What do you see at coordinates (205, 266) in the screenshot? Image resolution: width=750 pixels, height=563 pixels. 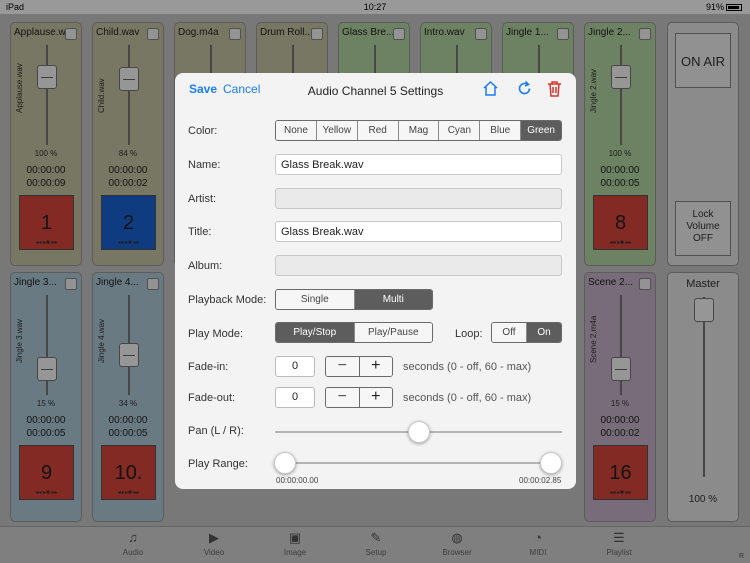 I see `album-label: Album:` at bounding box center [205, 266].